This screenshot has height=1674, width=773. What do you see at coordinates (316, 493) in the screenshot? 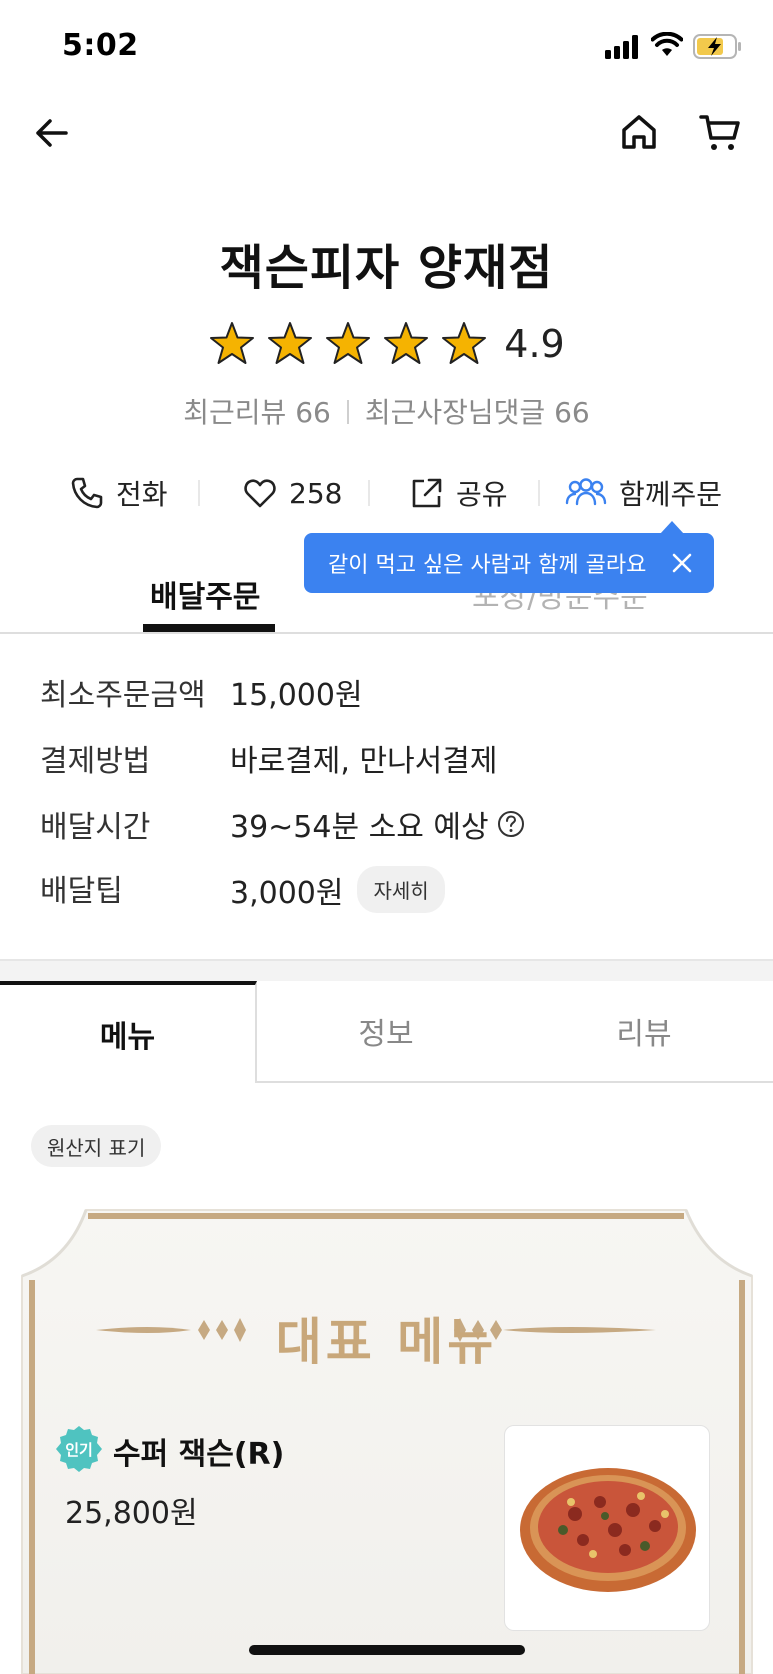
I see `like-count: 258` at bounding box center [316, 493].